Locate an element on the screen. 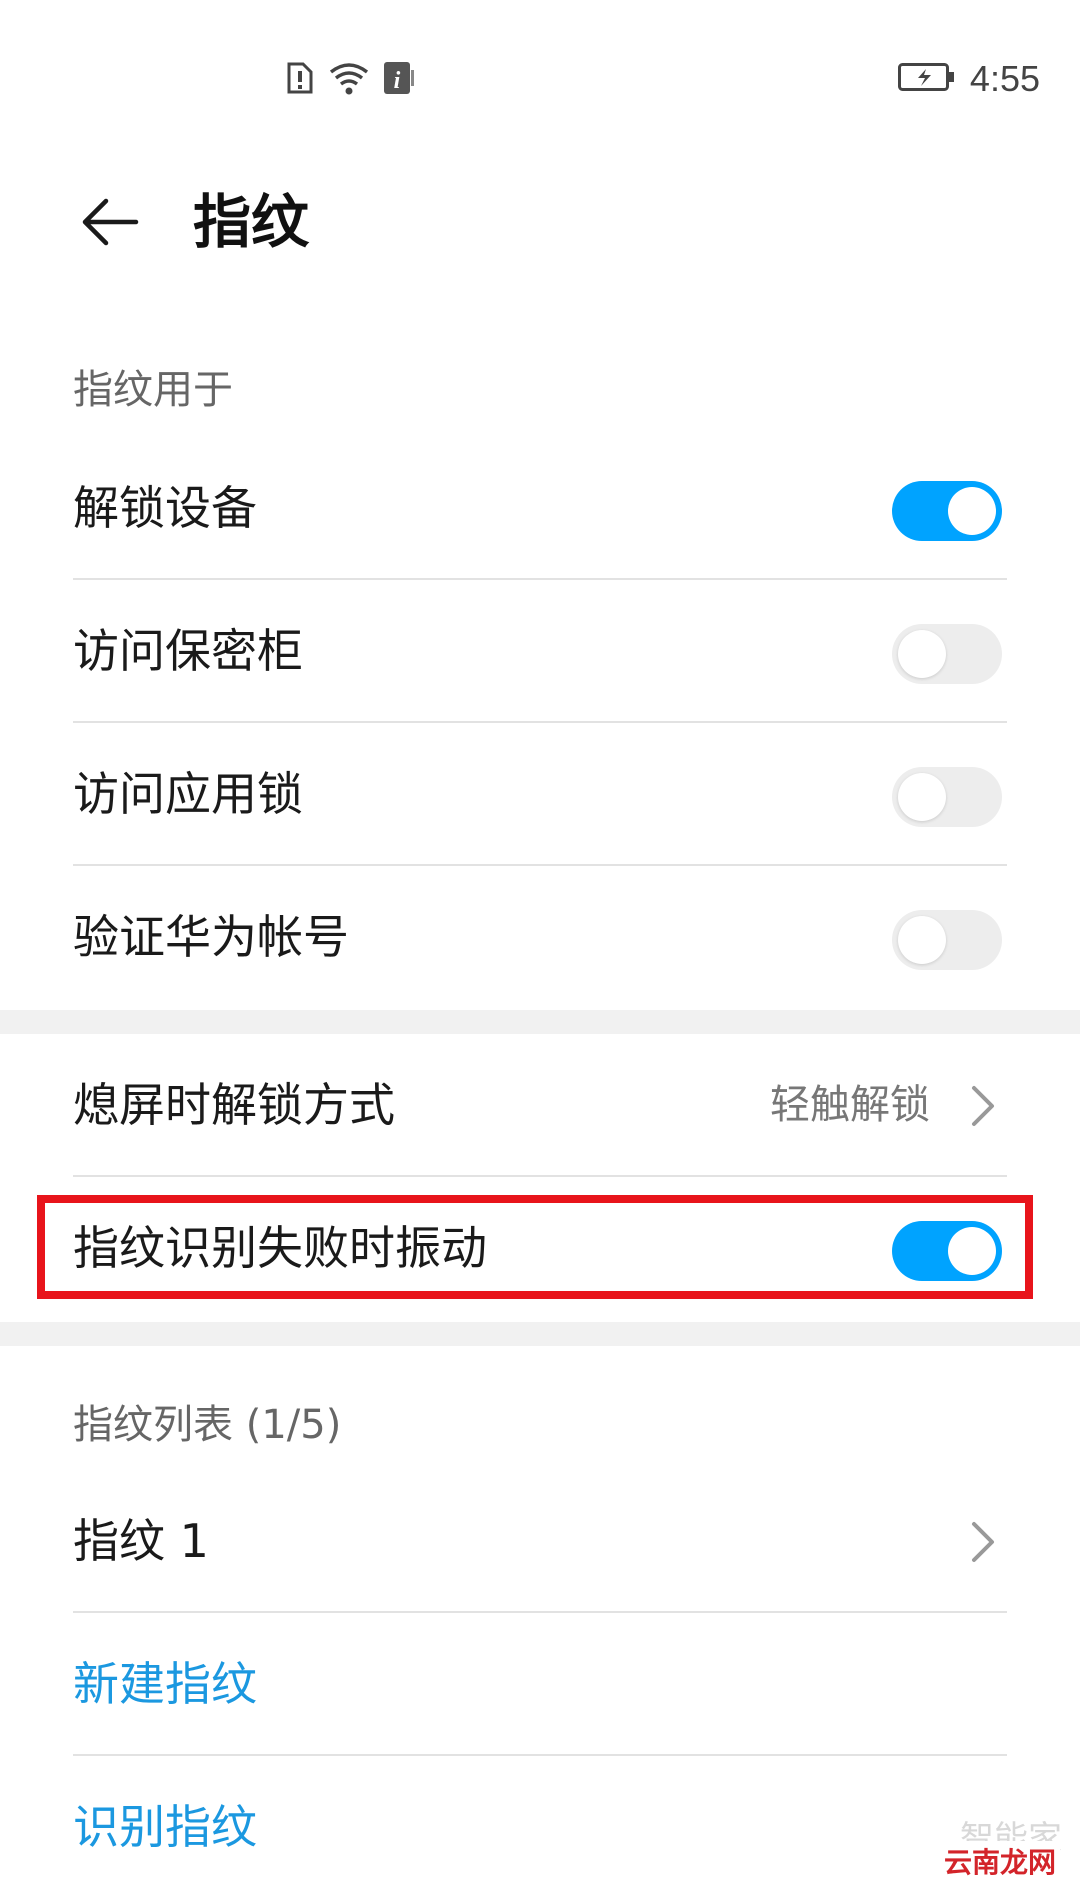  row-label: 验证华为帐号 is located at coordinates (211, 937).